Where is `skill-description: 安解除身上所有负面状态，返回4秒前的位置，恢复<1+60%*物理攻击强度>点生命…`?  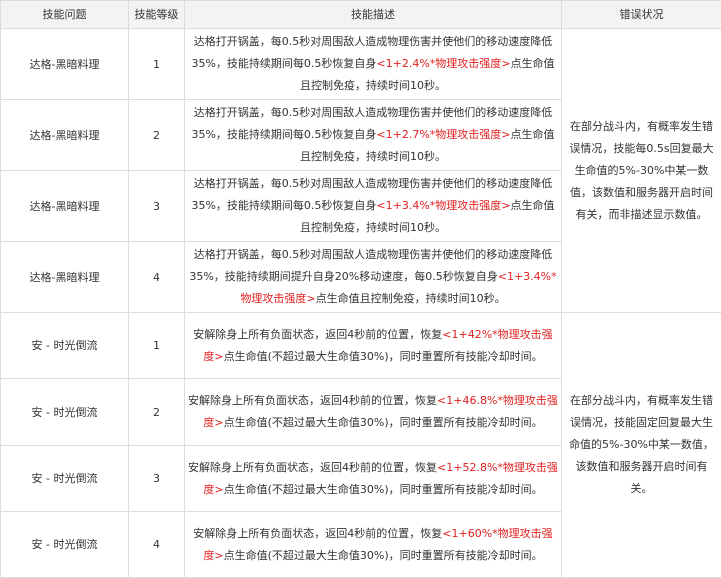 skill-description: 安解除身上所有负面状态，返回4秒前的位置，恢复<1+60%*物理攻击强度>点生命… is located at coordinates (373, 545).